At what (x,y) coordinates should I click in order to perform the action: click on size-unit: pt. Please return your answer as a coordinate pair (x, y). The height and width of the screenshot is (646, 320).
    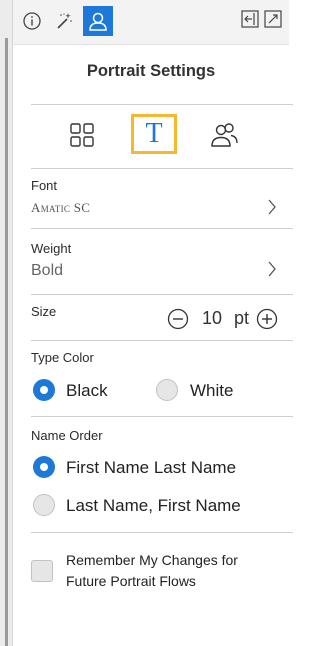
    Looking at the image, I should click on (242, 318).